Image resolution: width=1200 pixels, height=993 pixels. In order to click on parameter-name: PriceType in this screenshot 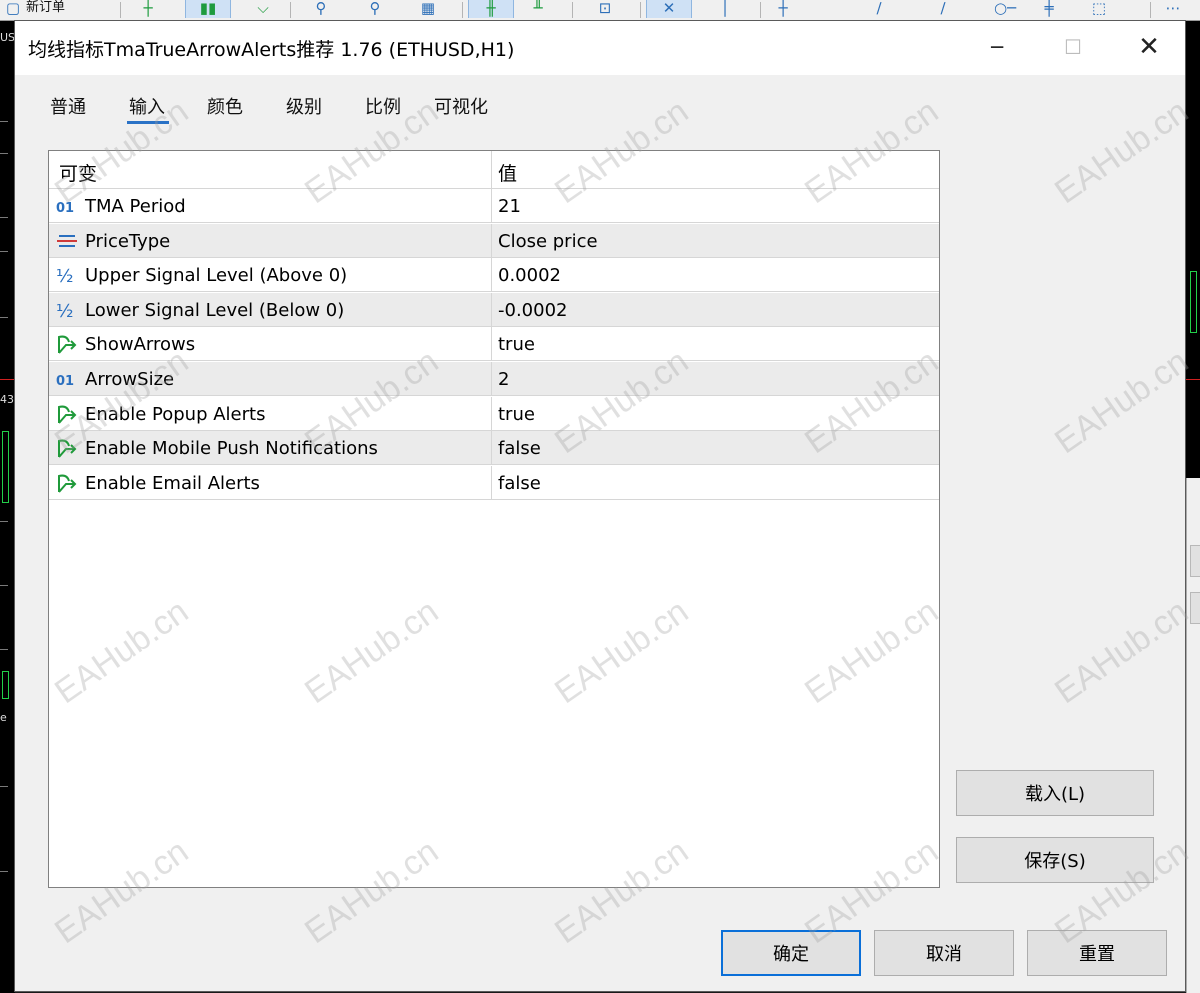, I will do `click(128, 241)`.